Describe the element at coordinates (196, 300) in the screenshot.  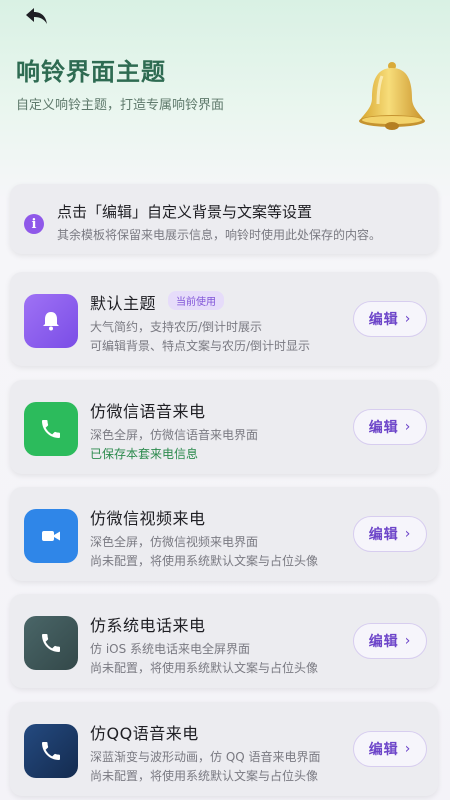
I see `current-theme-badge: 当前使用` at that location.